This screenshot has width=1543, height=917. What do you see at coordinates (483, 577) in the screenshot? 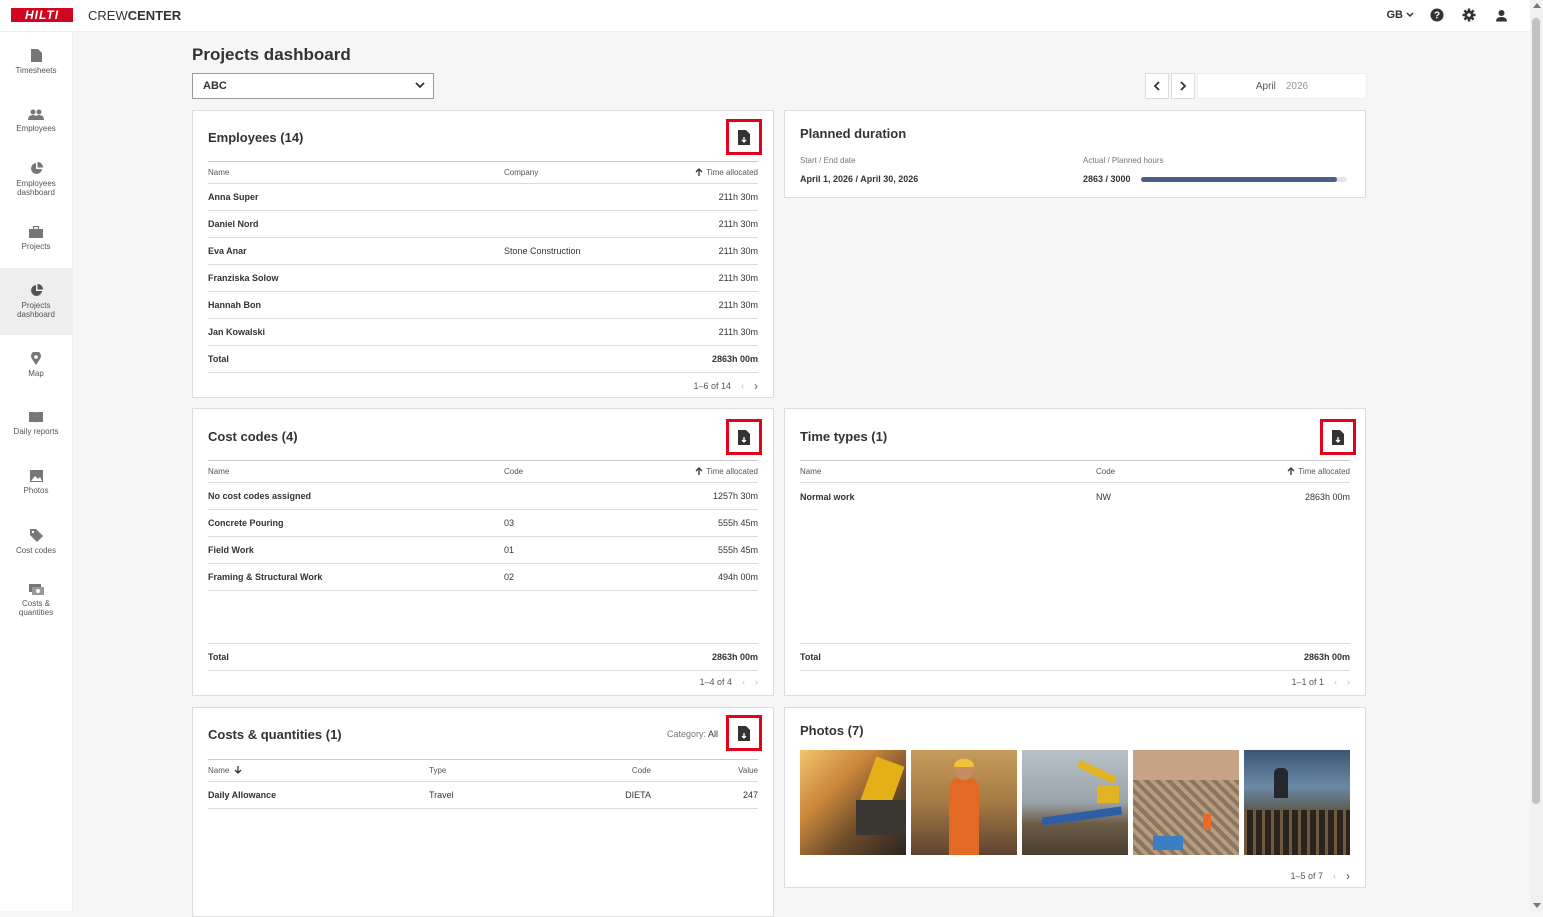
I see `table-row: Framing & Structural Work 02 494h 00m` at bounding box center [483, 577].